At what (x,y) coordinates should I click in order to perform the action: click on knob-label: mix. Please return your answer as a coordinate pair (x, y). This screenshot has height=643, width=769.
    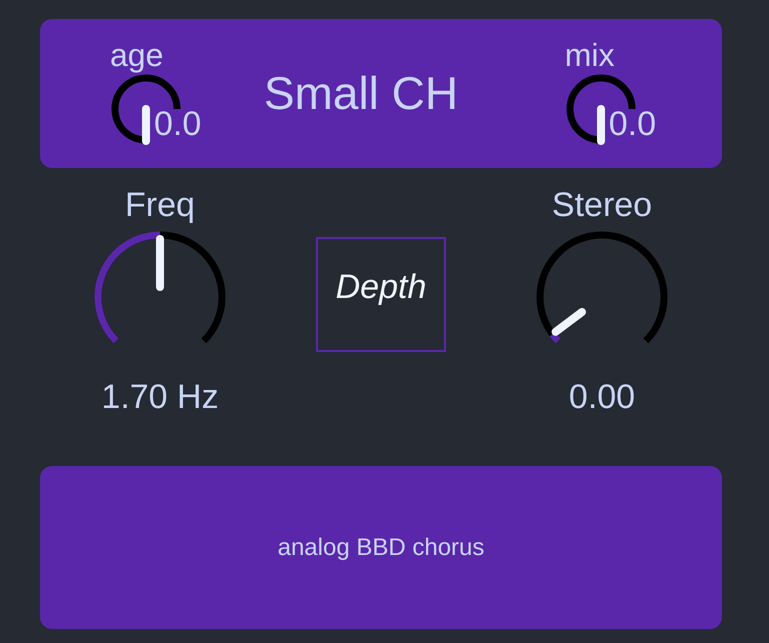
    Looking at the image, I should click on (589, 54).